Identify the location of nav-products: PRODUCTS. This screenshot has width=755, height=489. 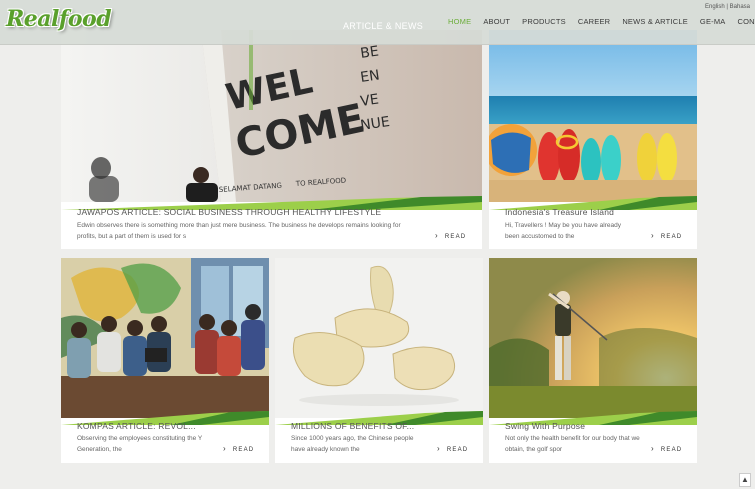
(544, 21).